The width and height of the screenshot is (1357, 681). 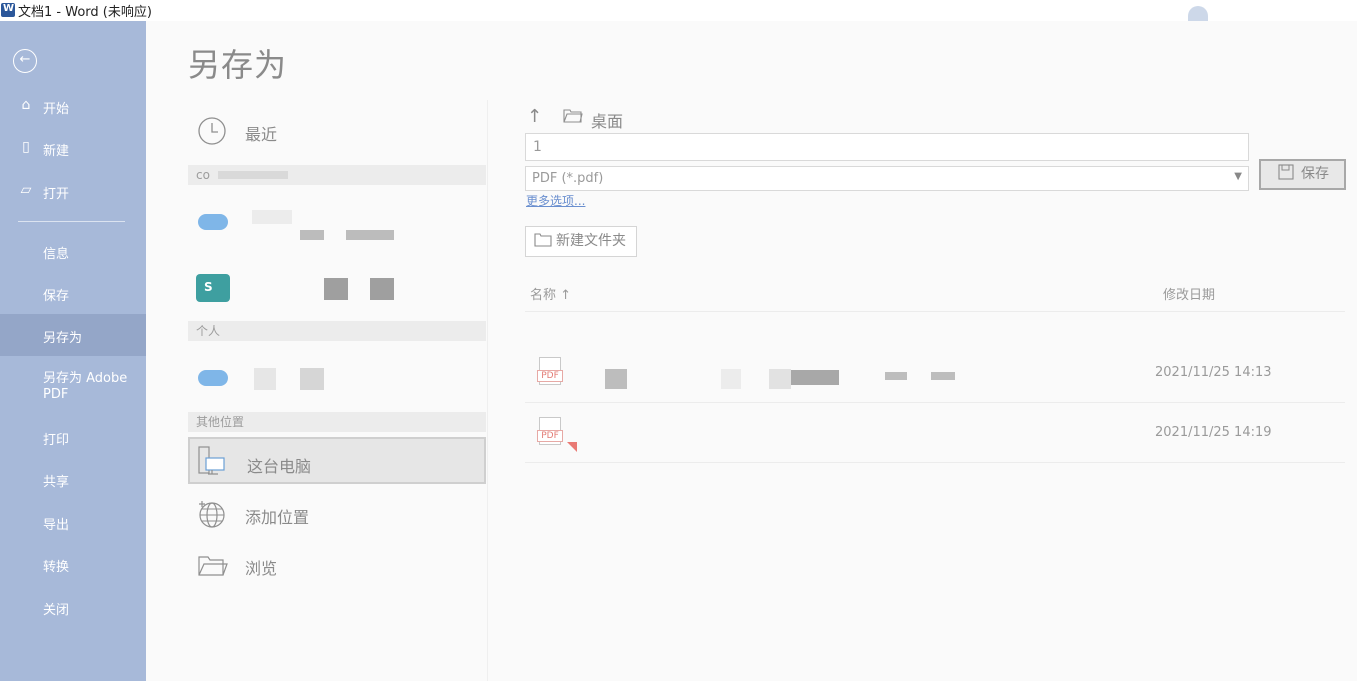 I want to click on nav-divider, so click(x=71, y=221).